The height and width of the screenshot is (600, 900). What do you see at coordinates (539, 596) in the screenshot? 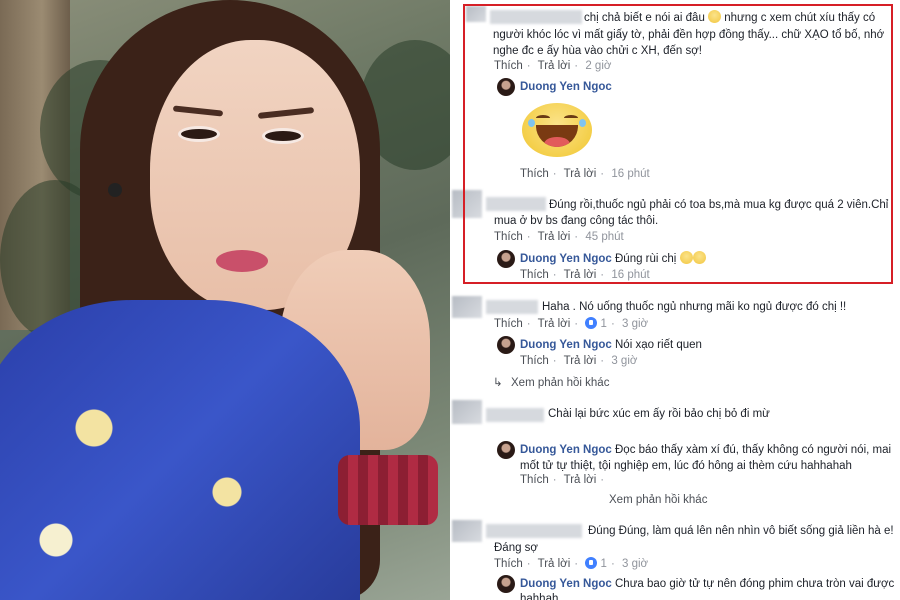
I see `reply-text: hahhah` at bounding box center [539, 596].